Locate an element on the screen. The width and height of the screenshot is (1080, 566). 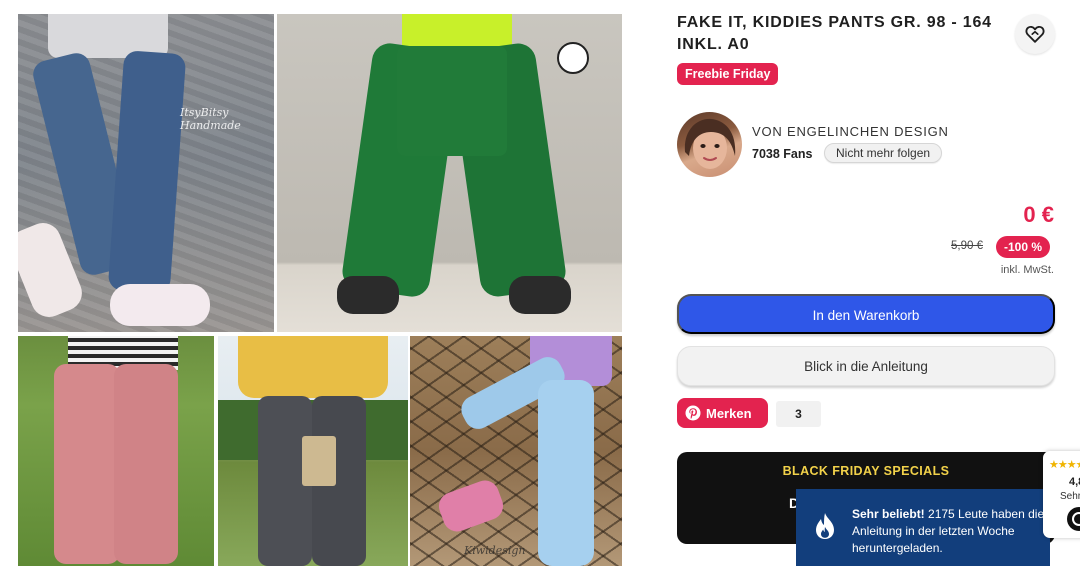
rating-widget: ★★★★★ 4,8 Sehr gut is located at coordinates (1061, 494).